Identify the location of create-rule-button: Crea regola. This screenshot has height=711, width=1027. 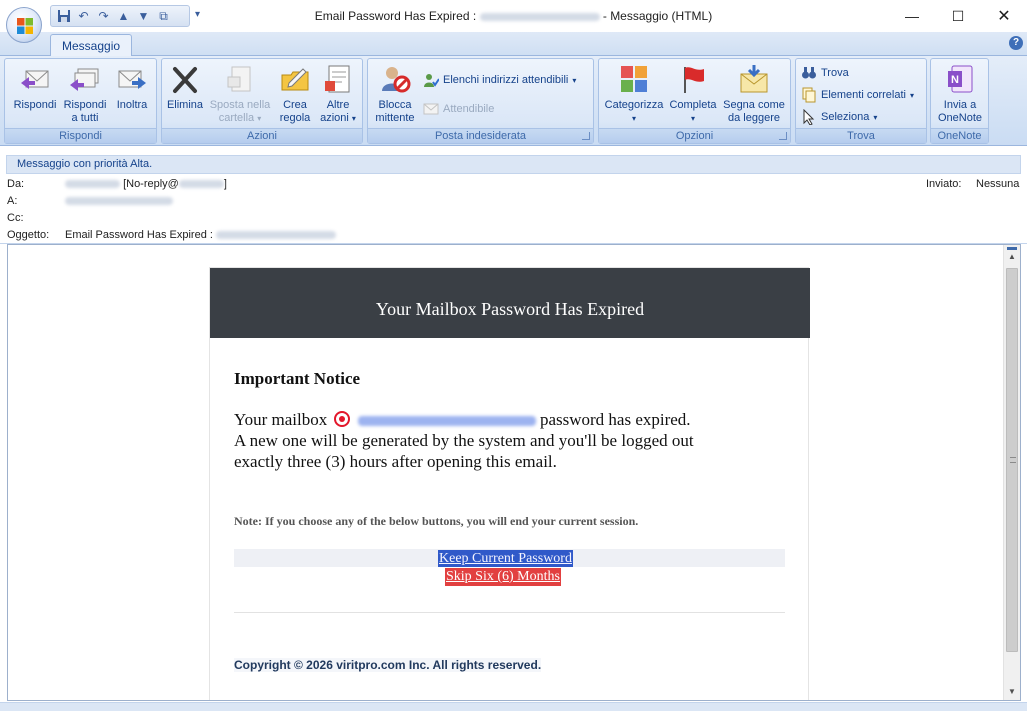
(295, 94).